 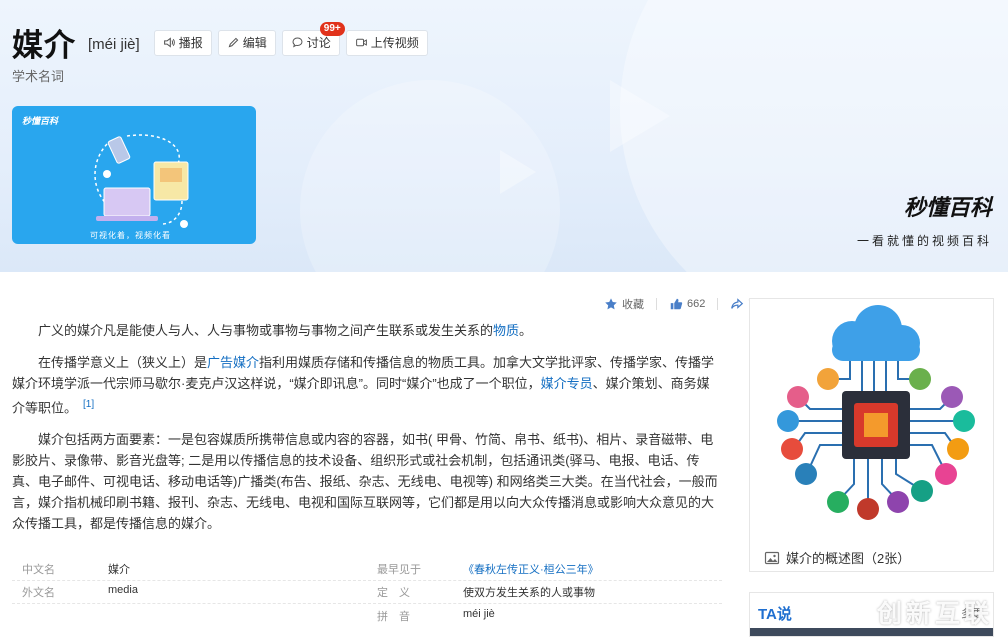 What do you see at coordinates (141, 181) in the screenshot?
I see `media-devices-illustration` at bounding box center [141, 181].